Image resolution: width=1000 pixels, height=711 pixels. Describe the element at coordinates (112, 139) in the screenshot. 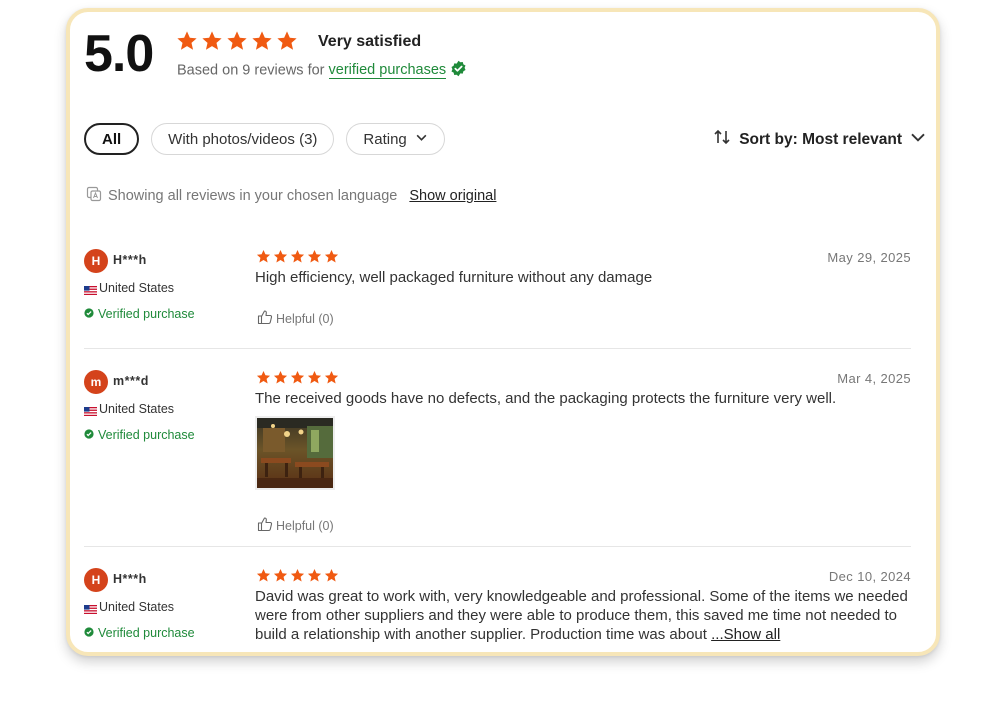

I see `filter-all: All` at that location.